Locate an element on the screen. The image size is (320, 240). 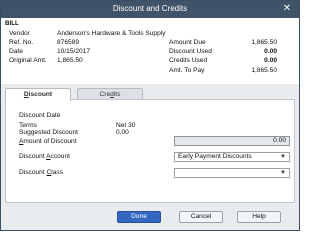
discount-account-value: Early Payment Discounts is located at coordinates (215, 156).